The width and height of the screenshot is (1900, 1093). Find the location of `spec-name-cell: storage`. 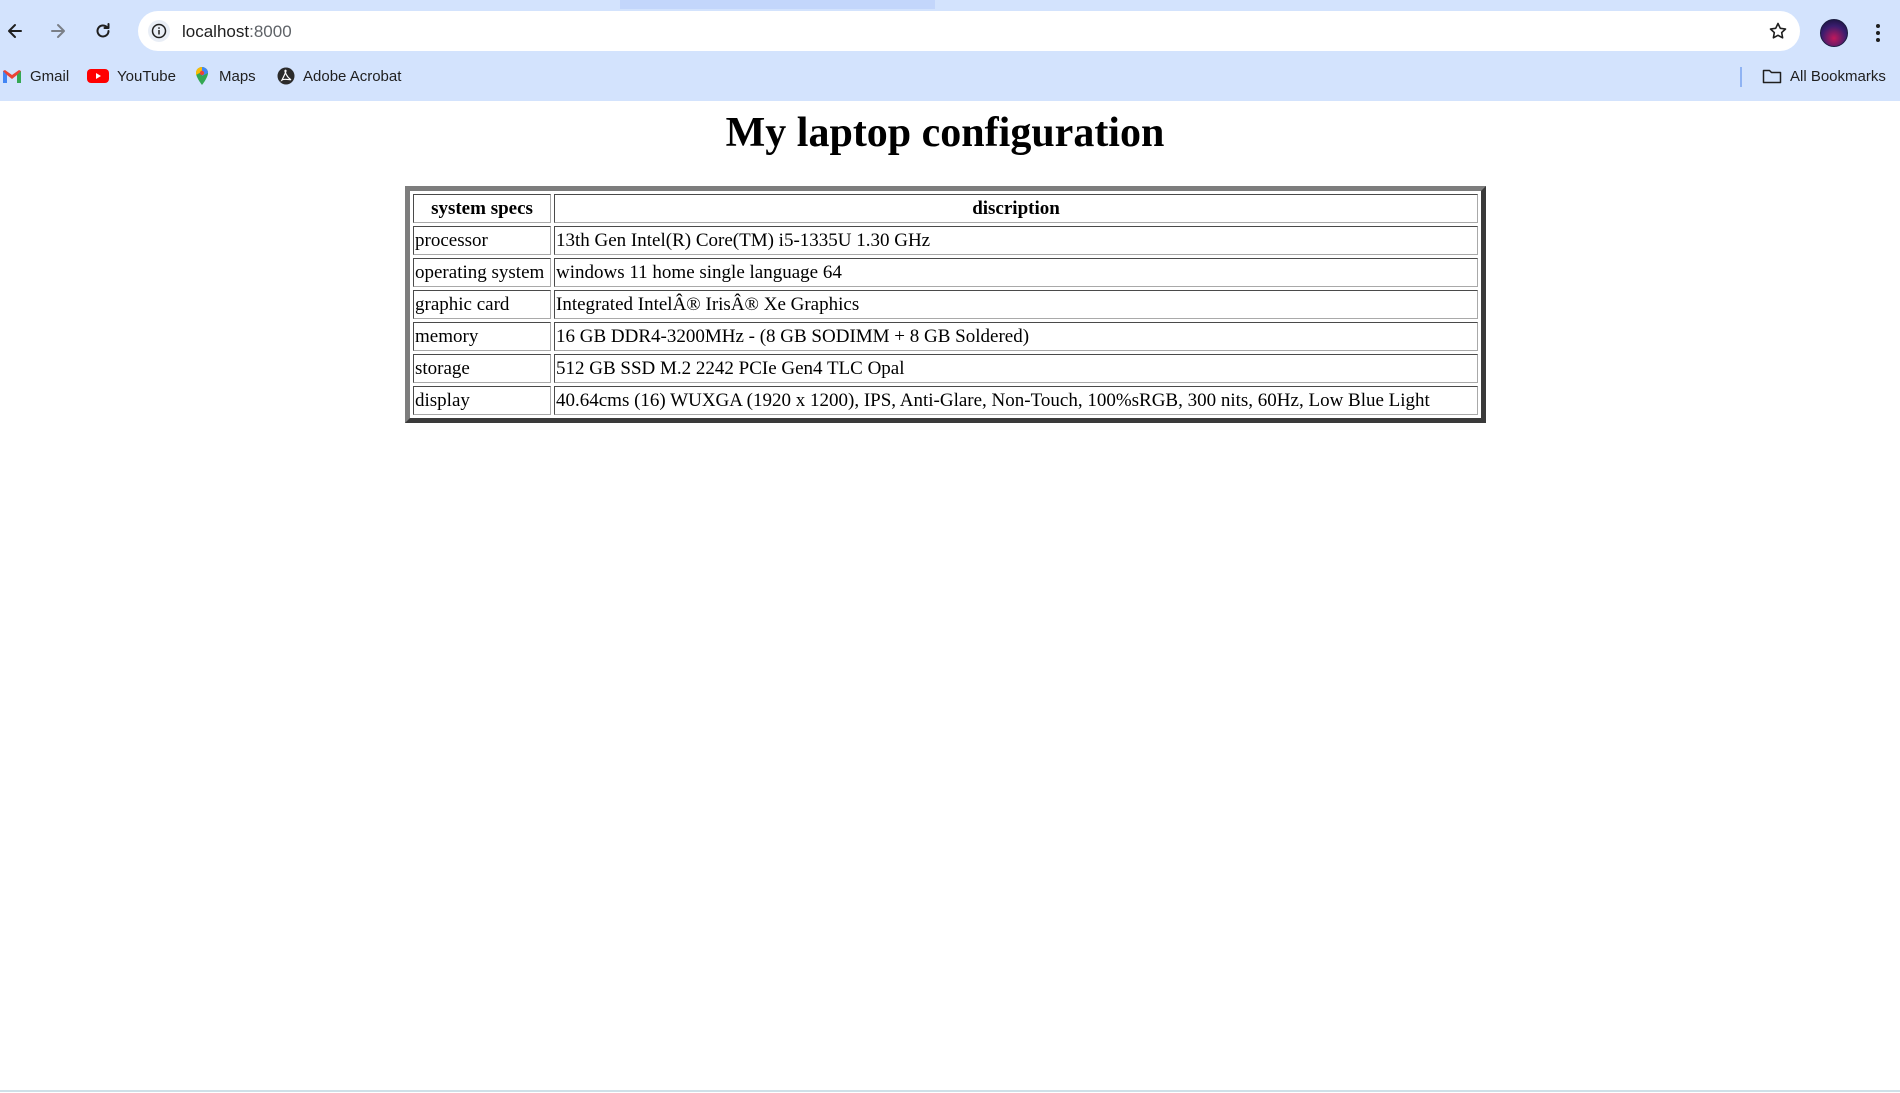

spec-name-cell: storage is located at coordinates (482, 368).